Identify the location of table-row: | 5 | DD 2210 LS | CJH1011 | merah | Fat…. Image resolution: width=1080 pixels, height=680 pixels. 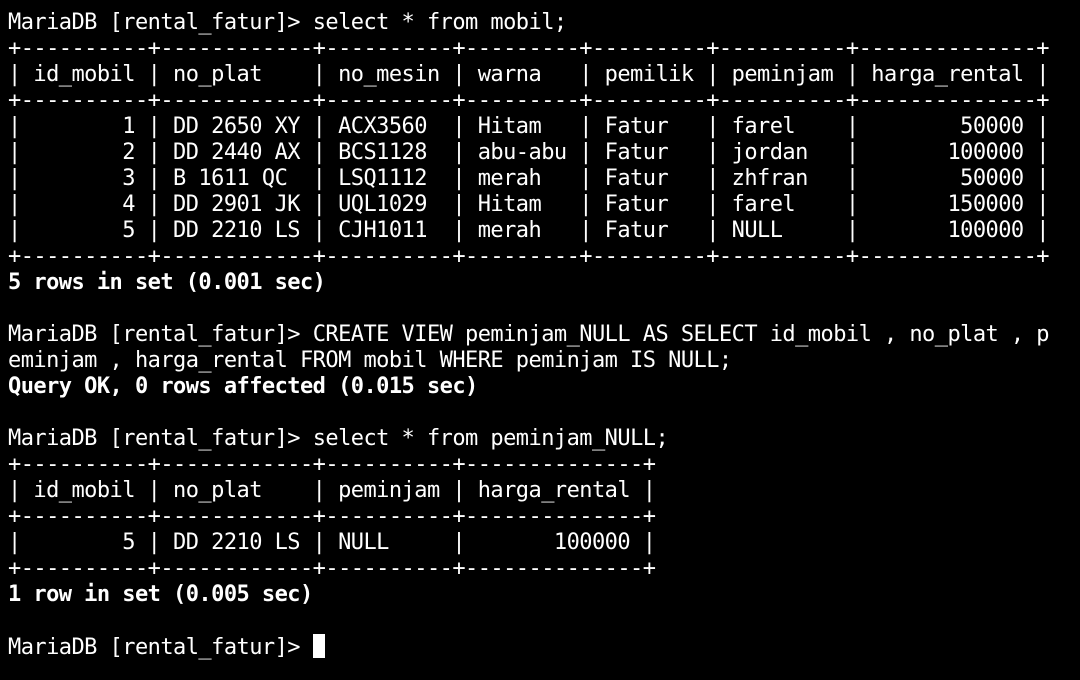
(529, 230).